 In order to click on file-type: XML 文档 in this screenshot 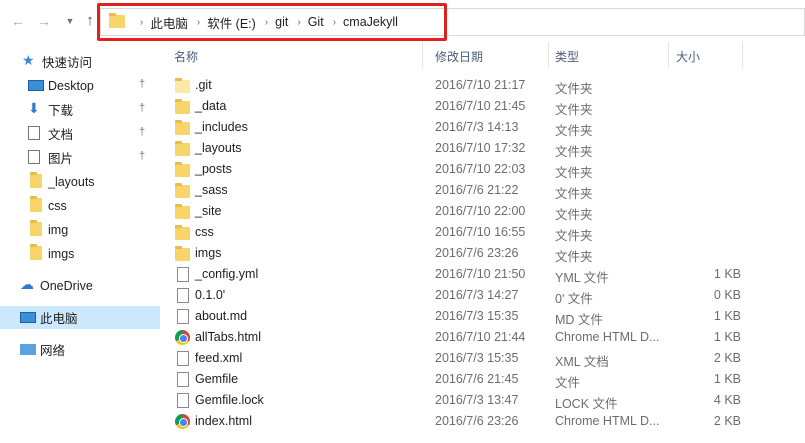, I will do `click(582, 362)`.